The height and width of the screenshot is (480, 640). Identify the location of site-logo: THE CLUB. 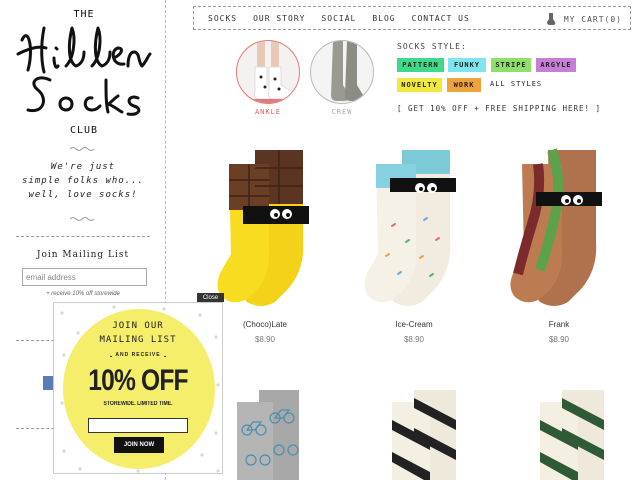
(84, 71).